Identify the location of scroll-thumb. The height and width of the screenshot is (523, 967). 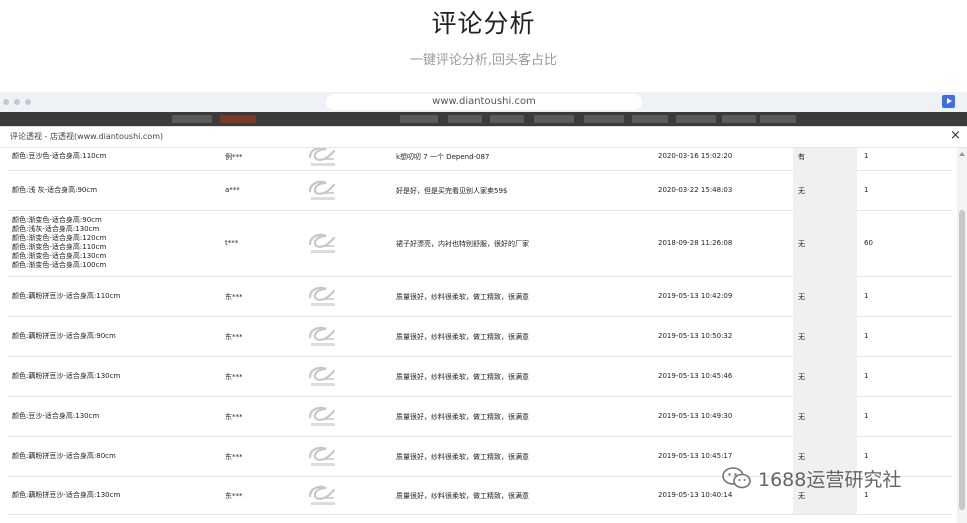
(962, 360).